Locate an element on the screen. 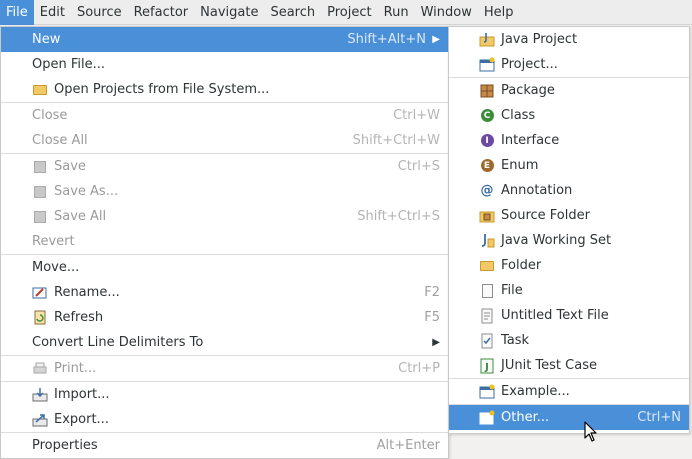 Image resolution: width=692 pixels, height=459 pixels. menu-run: Run is located at coordinates (396, 12).